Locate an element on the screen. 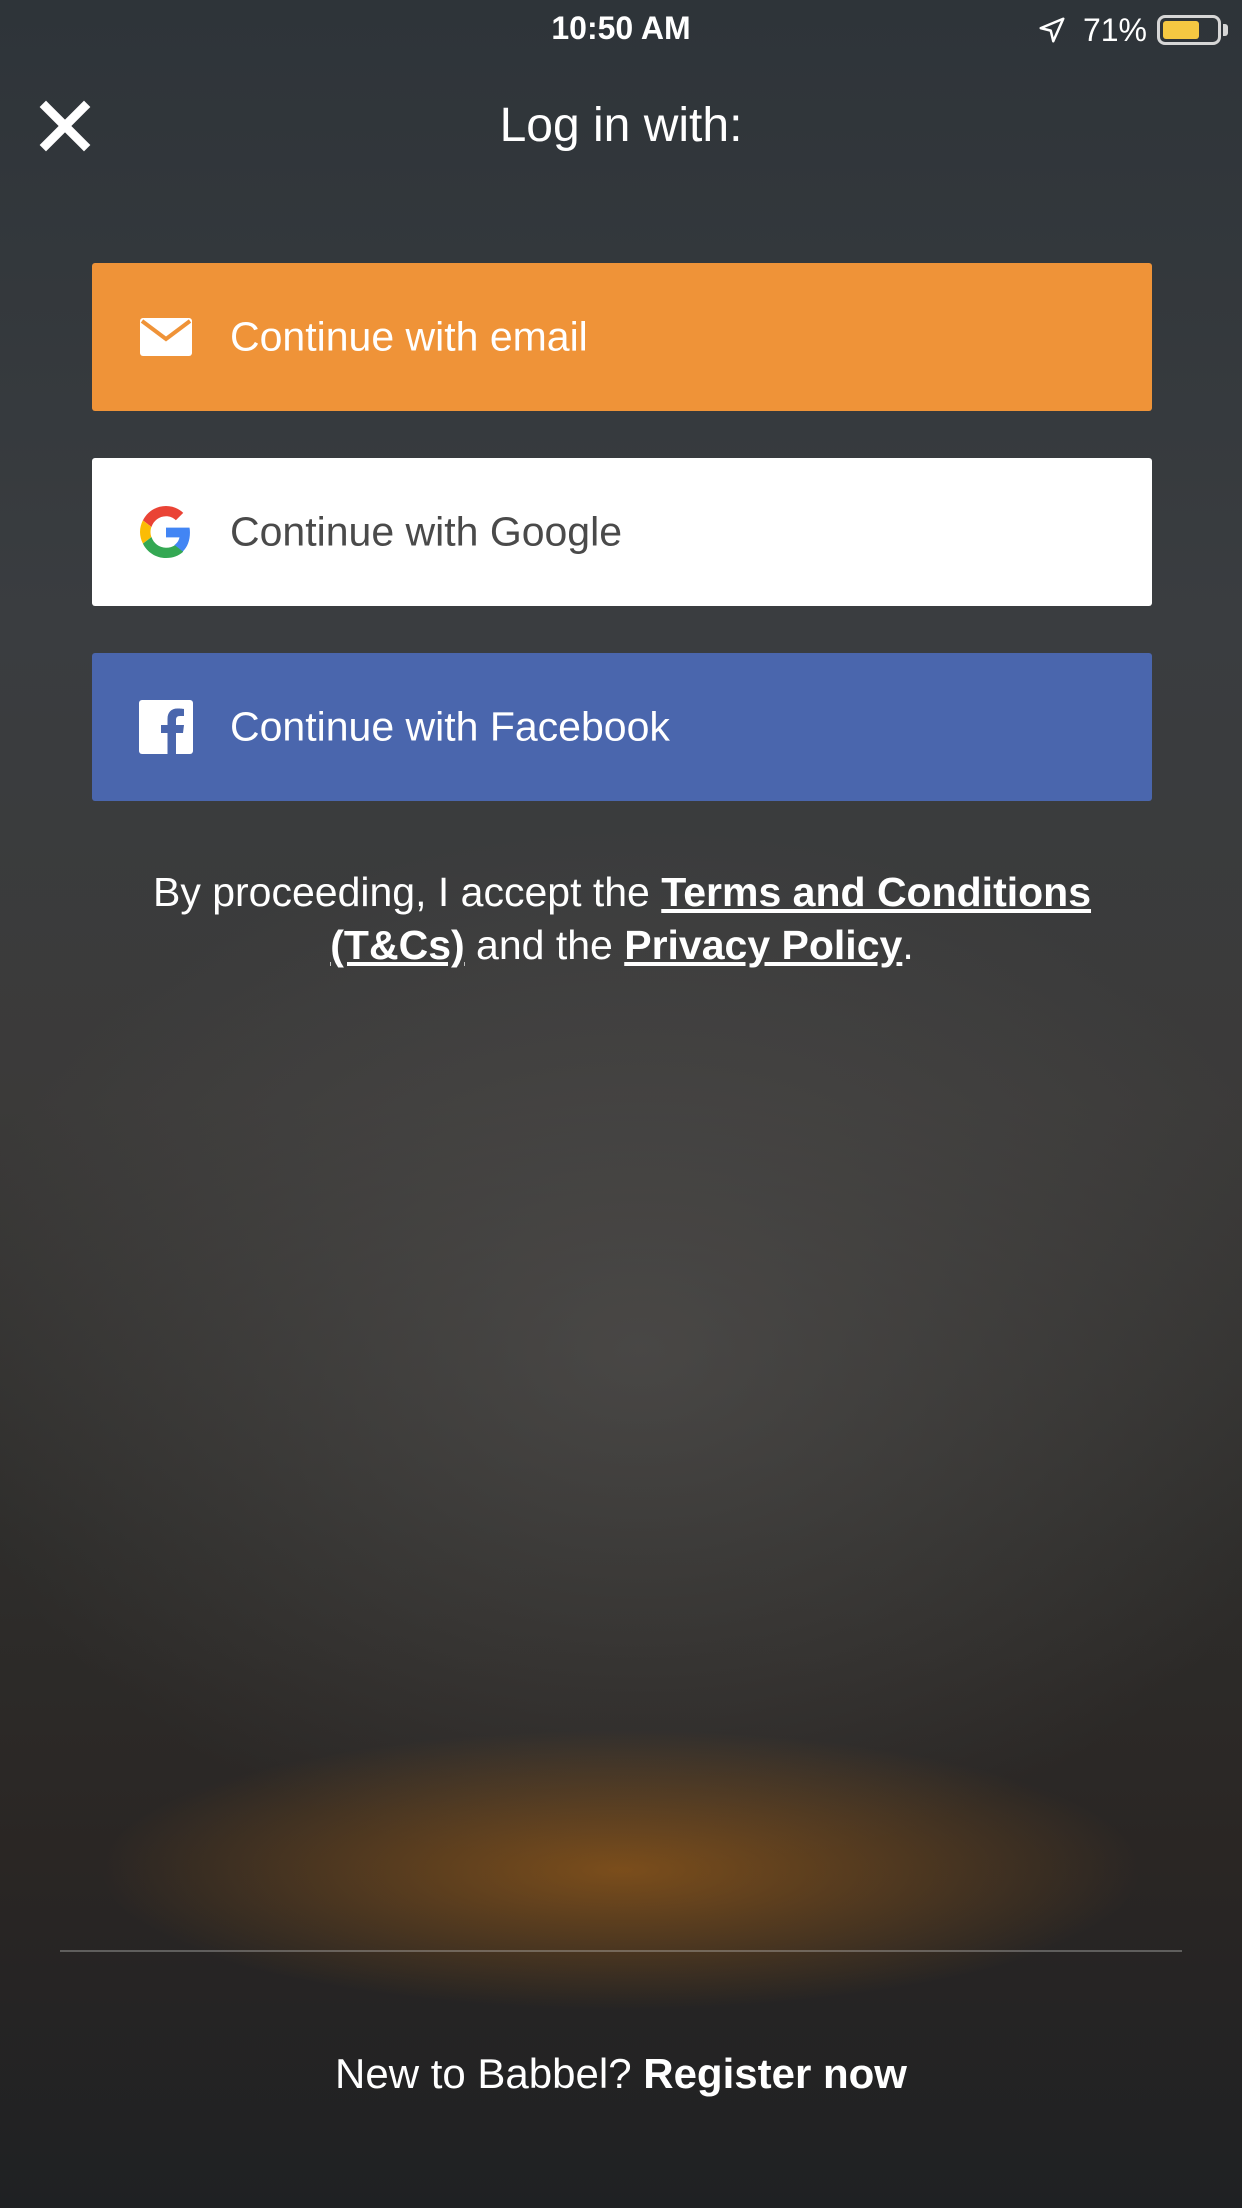 The width and height of the screenshot is (1242, 2208). email-button-label: Continue with email is located at coordinates (409, 336).